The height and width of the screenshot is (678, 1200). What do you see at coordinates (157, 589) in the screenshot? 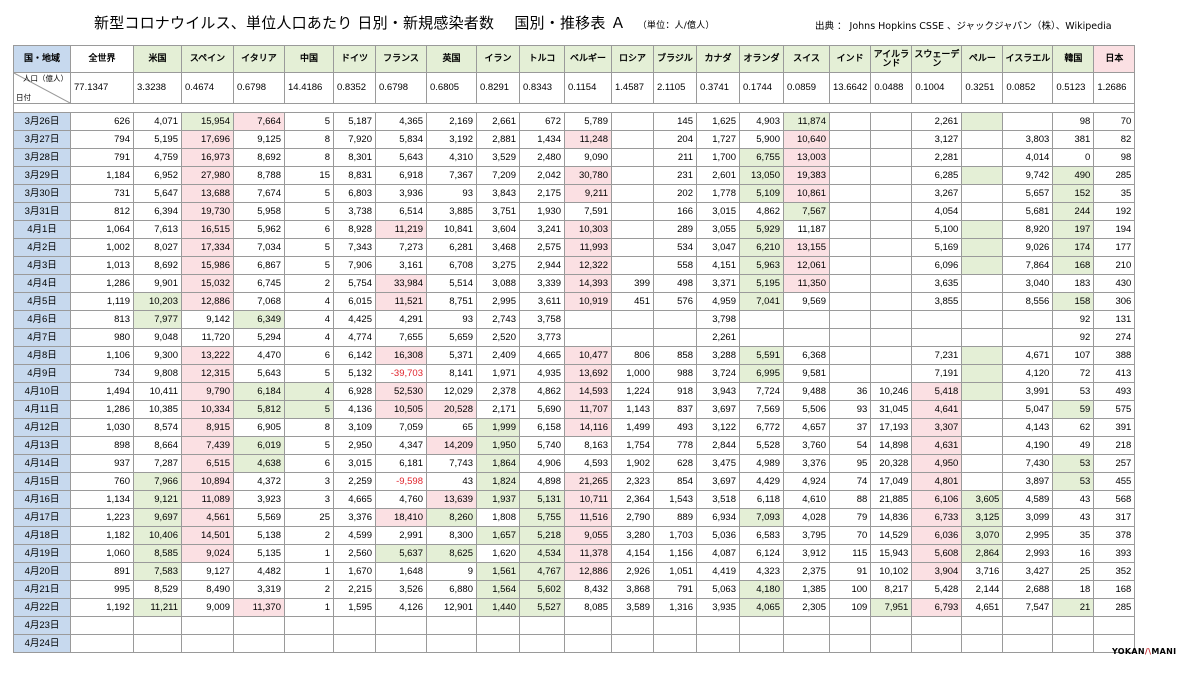
I see `table-cell: 8,529` at bounding box center [157, 589].